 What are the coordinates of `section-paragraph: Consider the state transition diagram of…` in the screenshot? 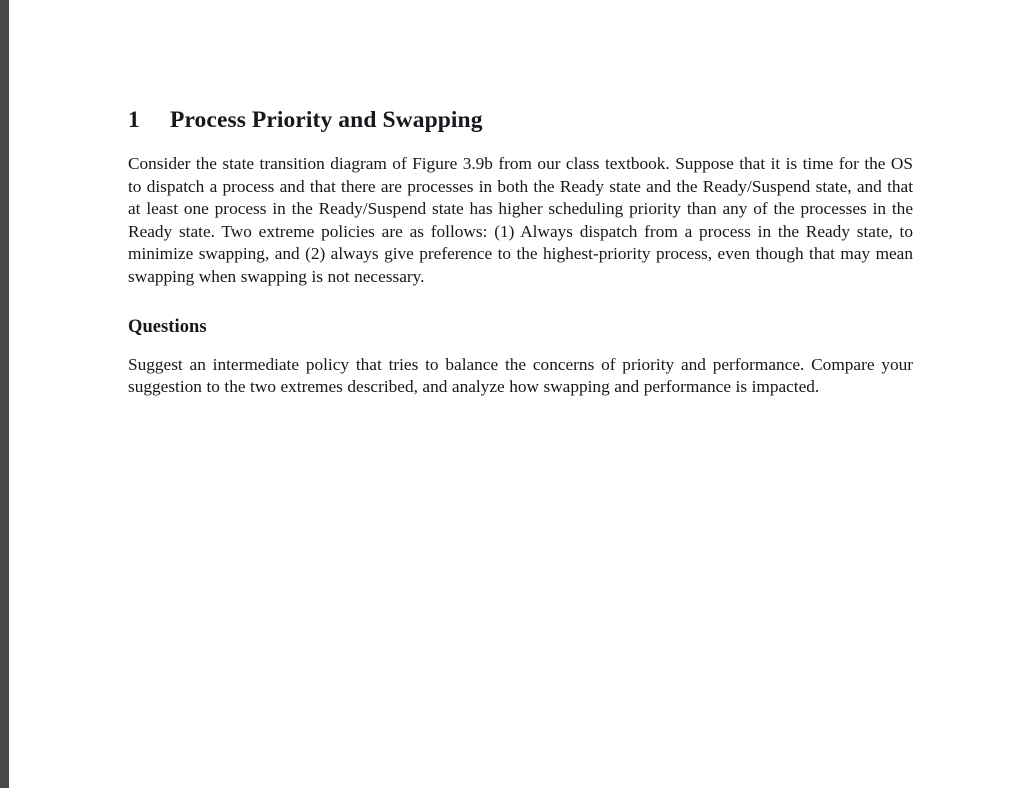 It's located at (520, 220).